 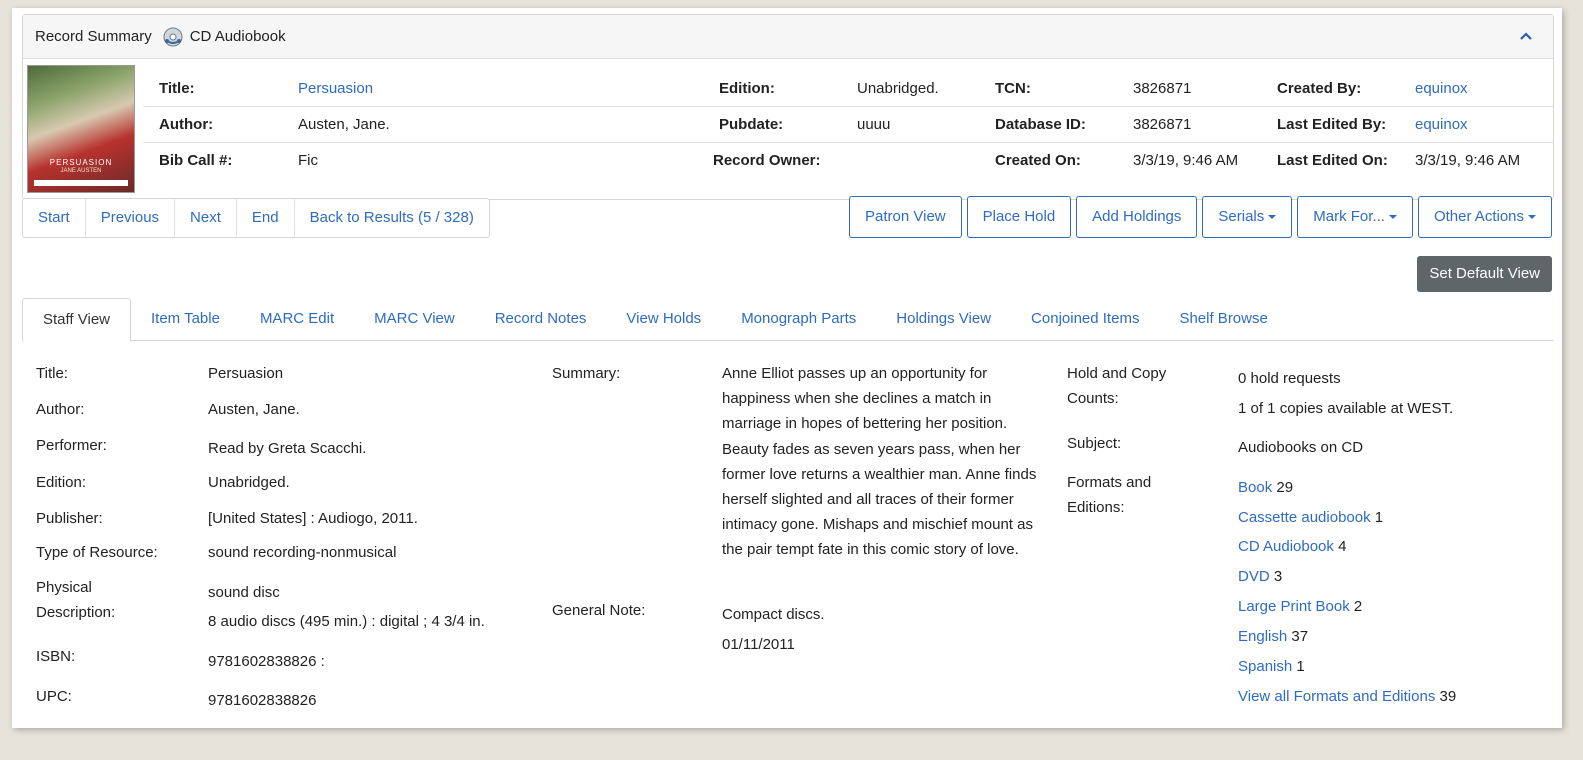 What do you see at coordinates (1319, 88) in the screenshot?
I see `summary-created-by-label: Created By:` at bounding box center [1319, 88].